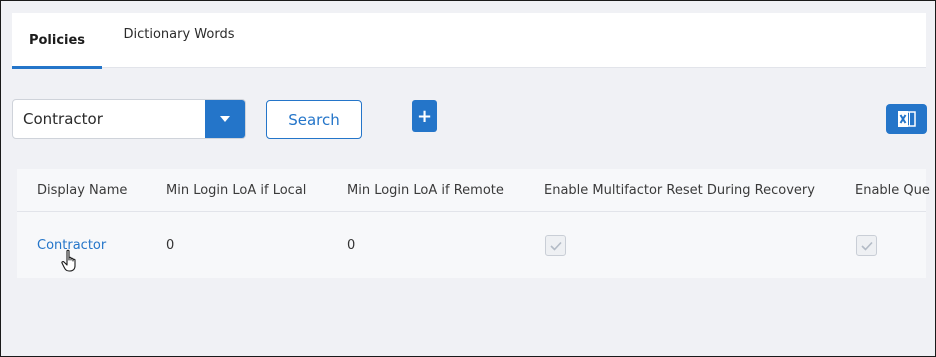 Image resolution: width=936 pixels, height=357 pixels. What do you see at coordinates (68, 260) in the screenshot?
I see `hand-pointer-icon` at bounding box center [68, 260].